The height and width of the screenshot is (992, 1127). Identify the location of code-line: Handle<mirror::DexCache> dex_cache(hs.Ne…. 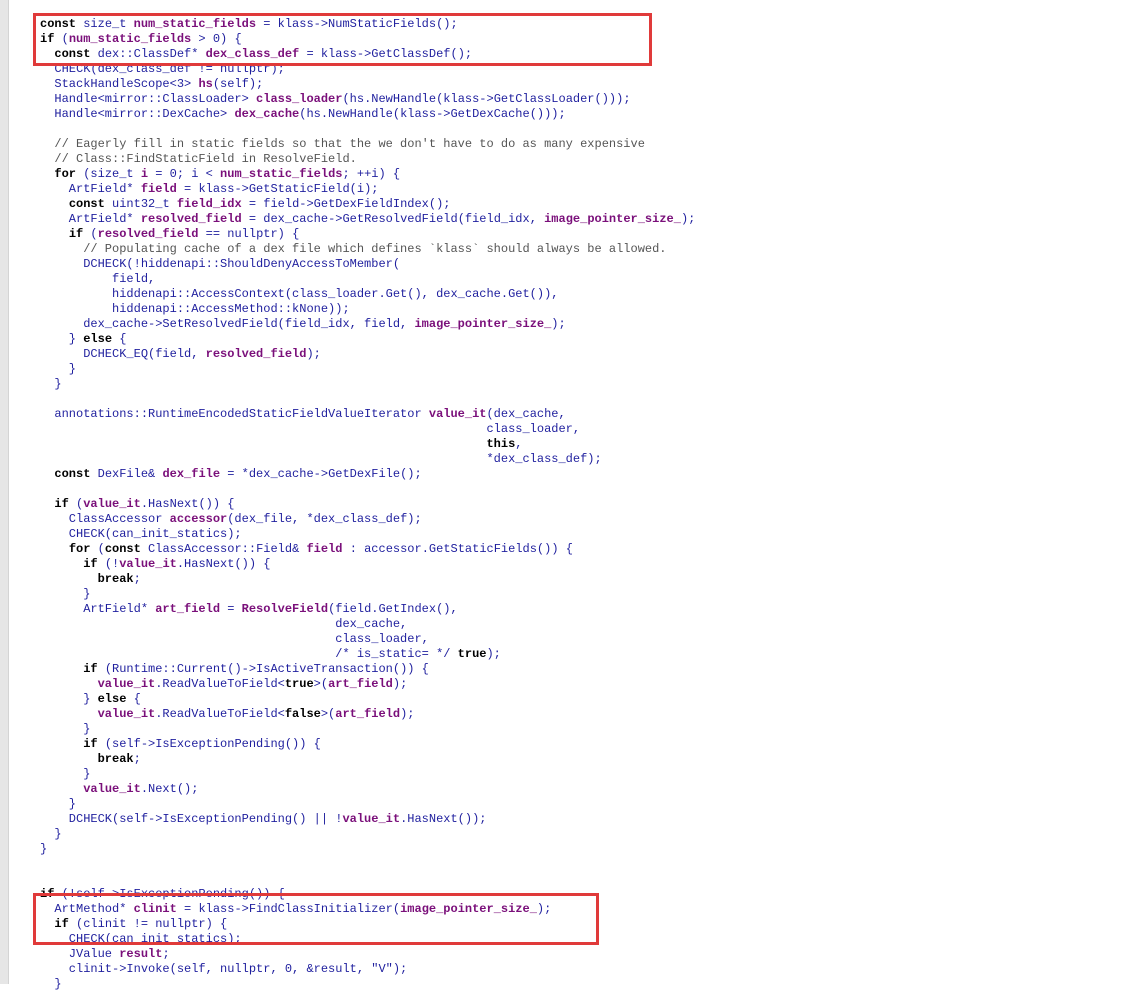
(367, 114).